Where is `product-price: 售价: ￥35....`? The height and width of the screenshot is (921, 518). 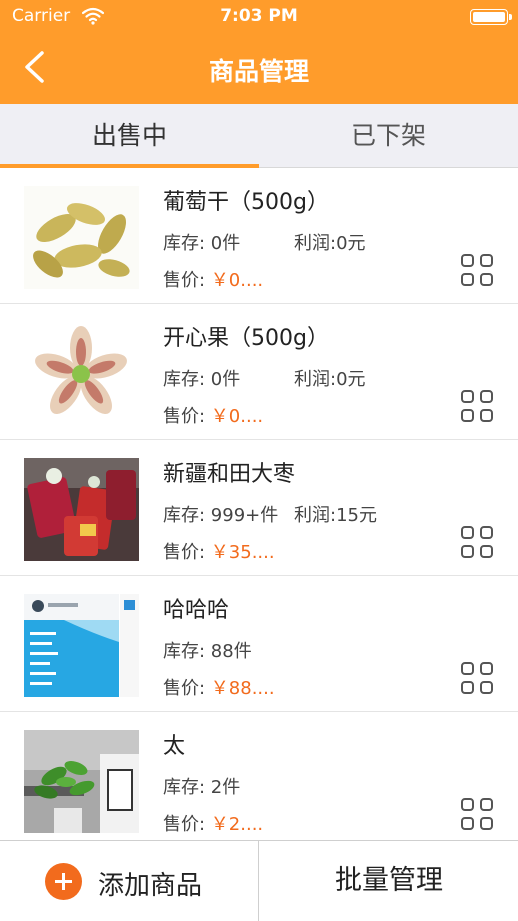 product-price: 售价: ￥35.... is located at coordinates (219, 551).